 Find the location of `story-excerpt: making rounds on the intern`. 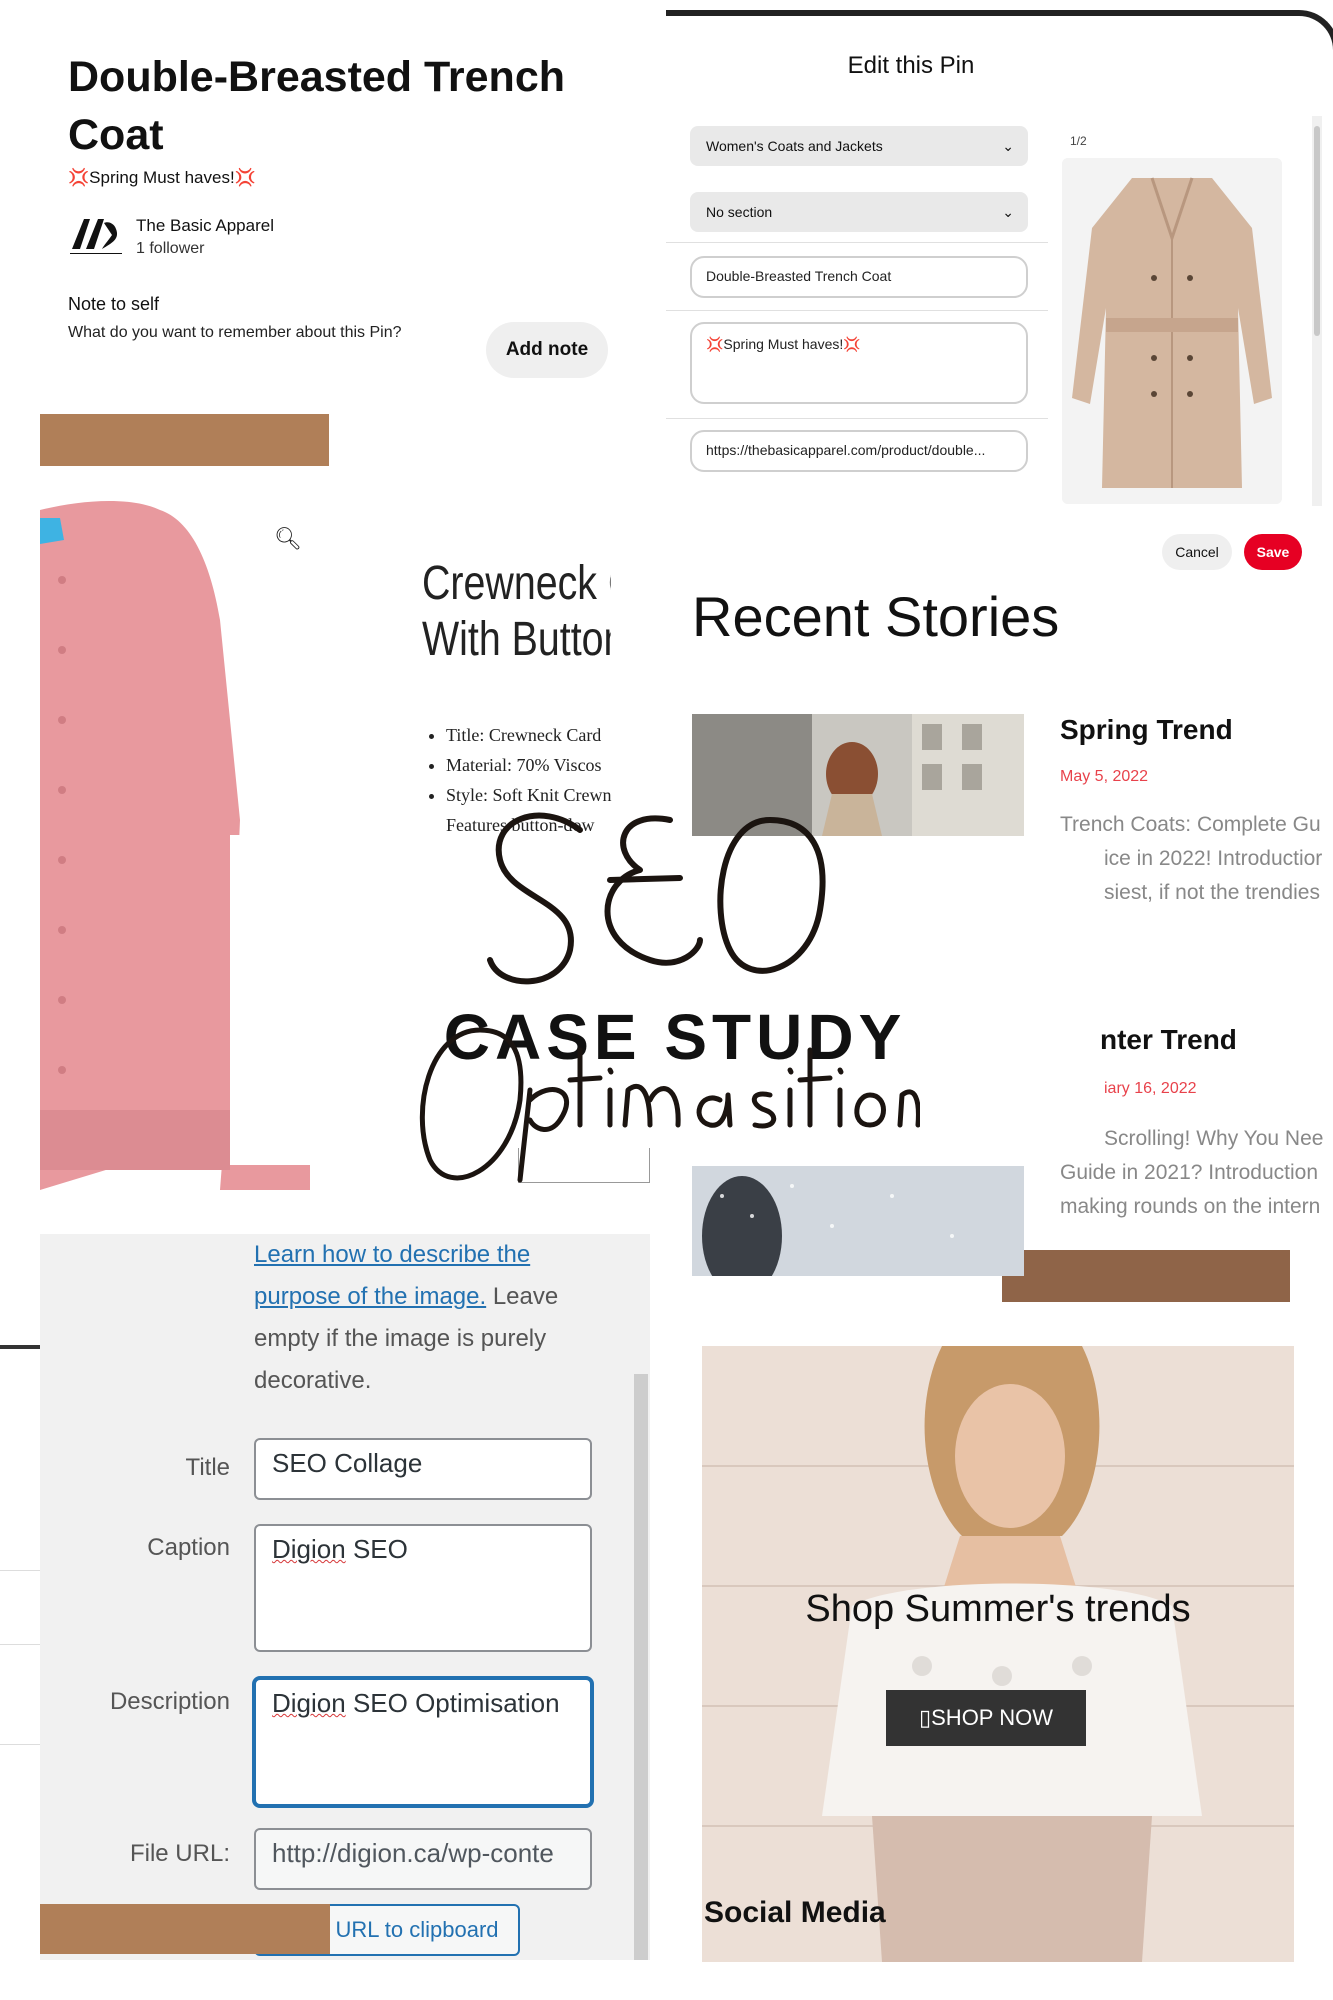

story-excerpt: making rounds on the intern is located at coordinates (1190, 1206).